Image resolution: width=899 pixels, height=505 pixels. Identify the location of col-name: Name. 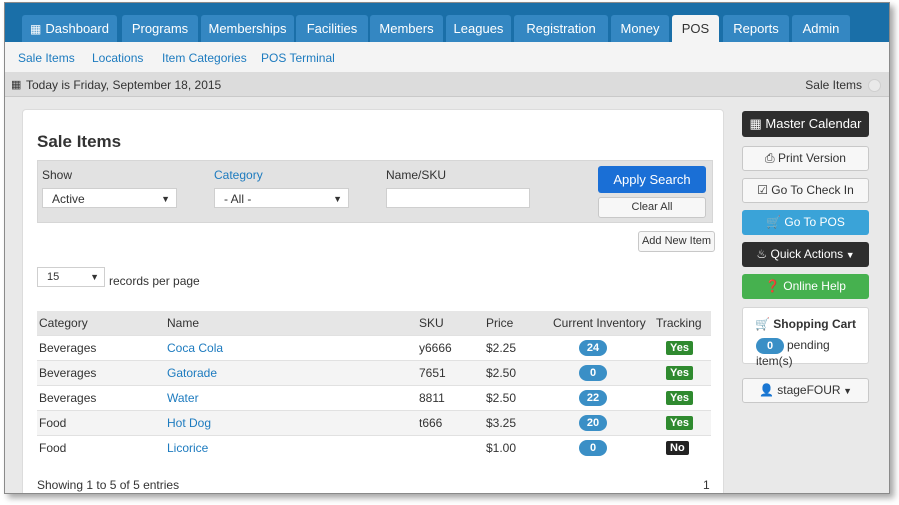
(291, 323).